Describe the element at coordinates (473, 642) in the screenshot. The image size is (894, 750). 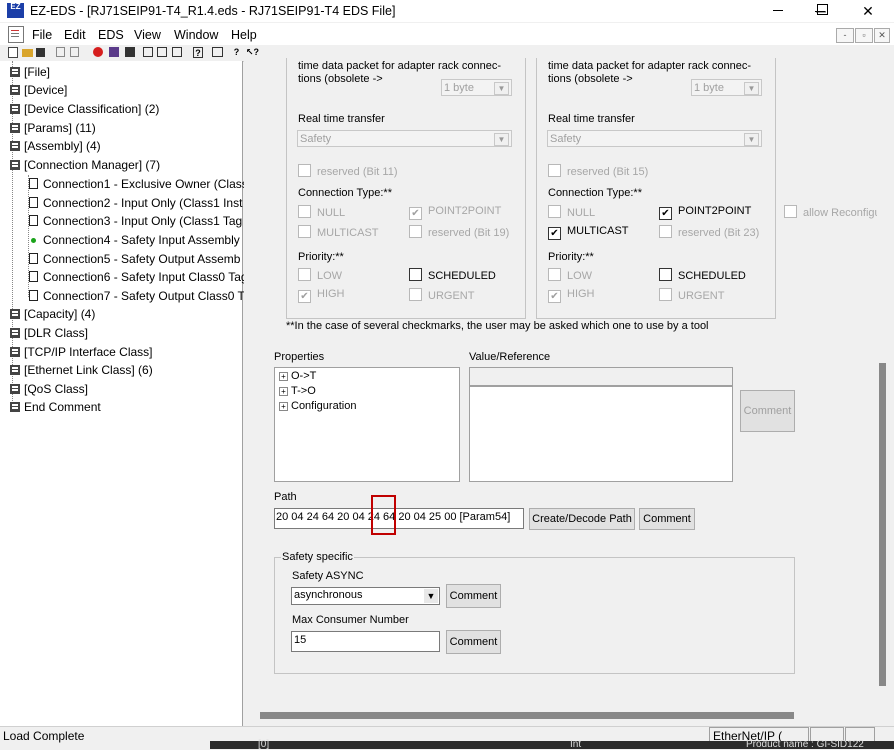
I see `max-consumer-comment-button: Comment` at that location.